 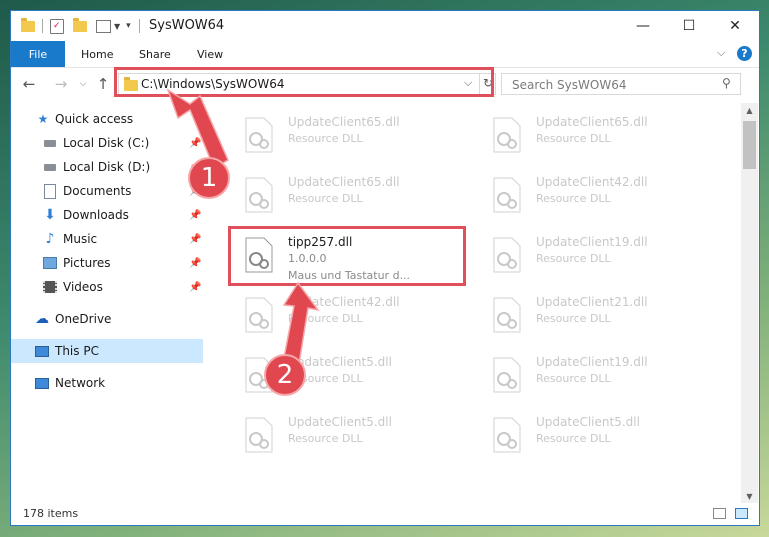 What do you see at coordinates (285, 375) in the screenshot?
I see `step-2-badge: 2` at bounding box center [285, 375].